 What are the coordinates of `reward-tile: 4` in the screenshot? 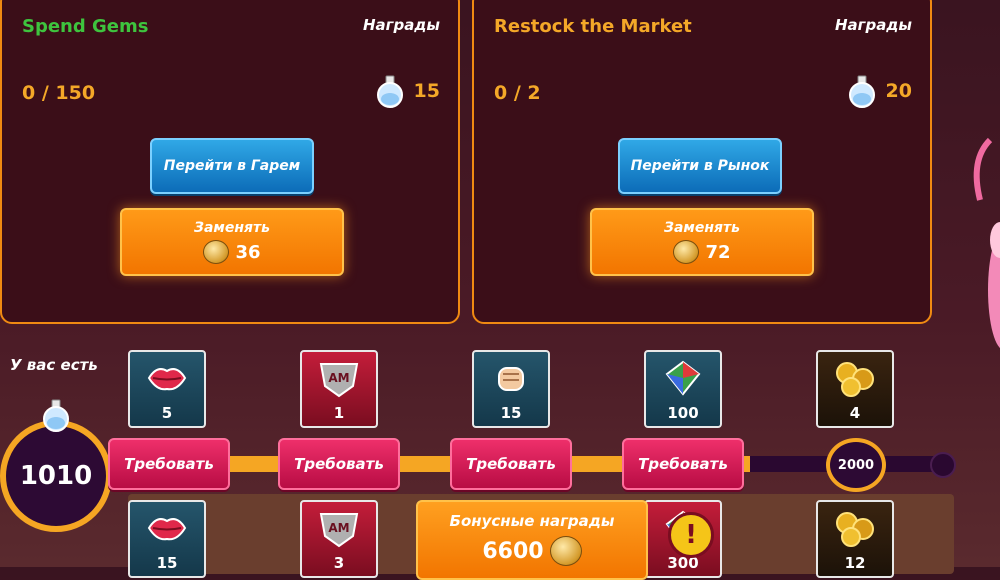 It's located at (855, 389).